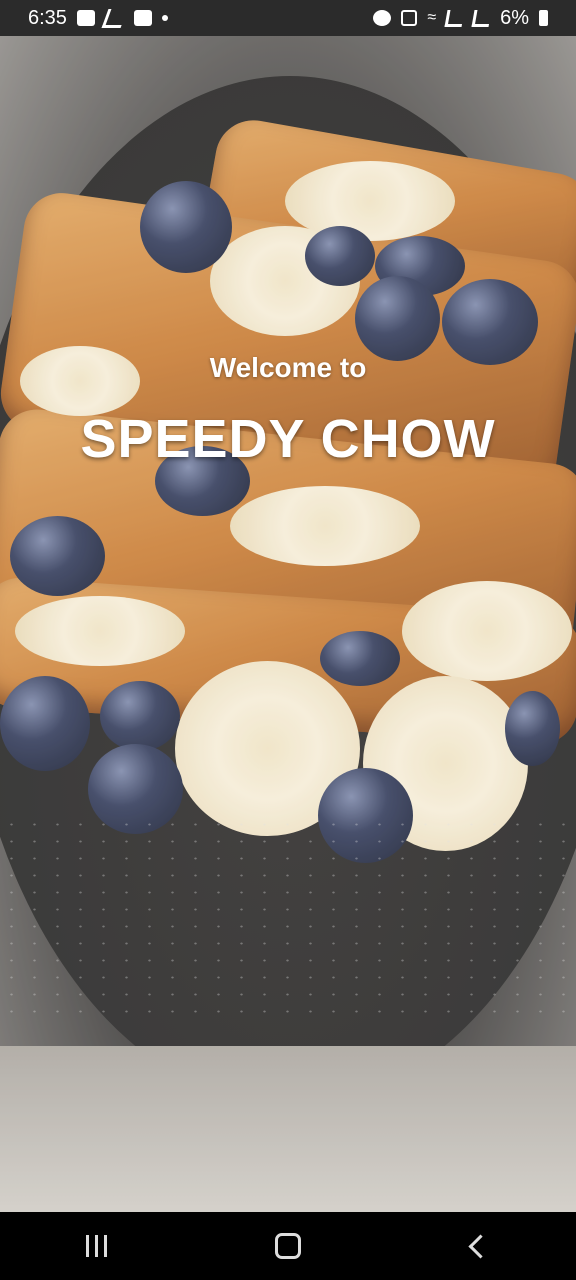 The height and width of the screenshot is (1280, 576). What do you see at coordinates (382, 18) in the screenshot?
I see `alarm-icon` at bounding box center [382, 18].